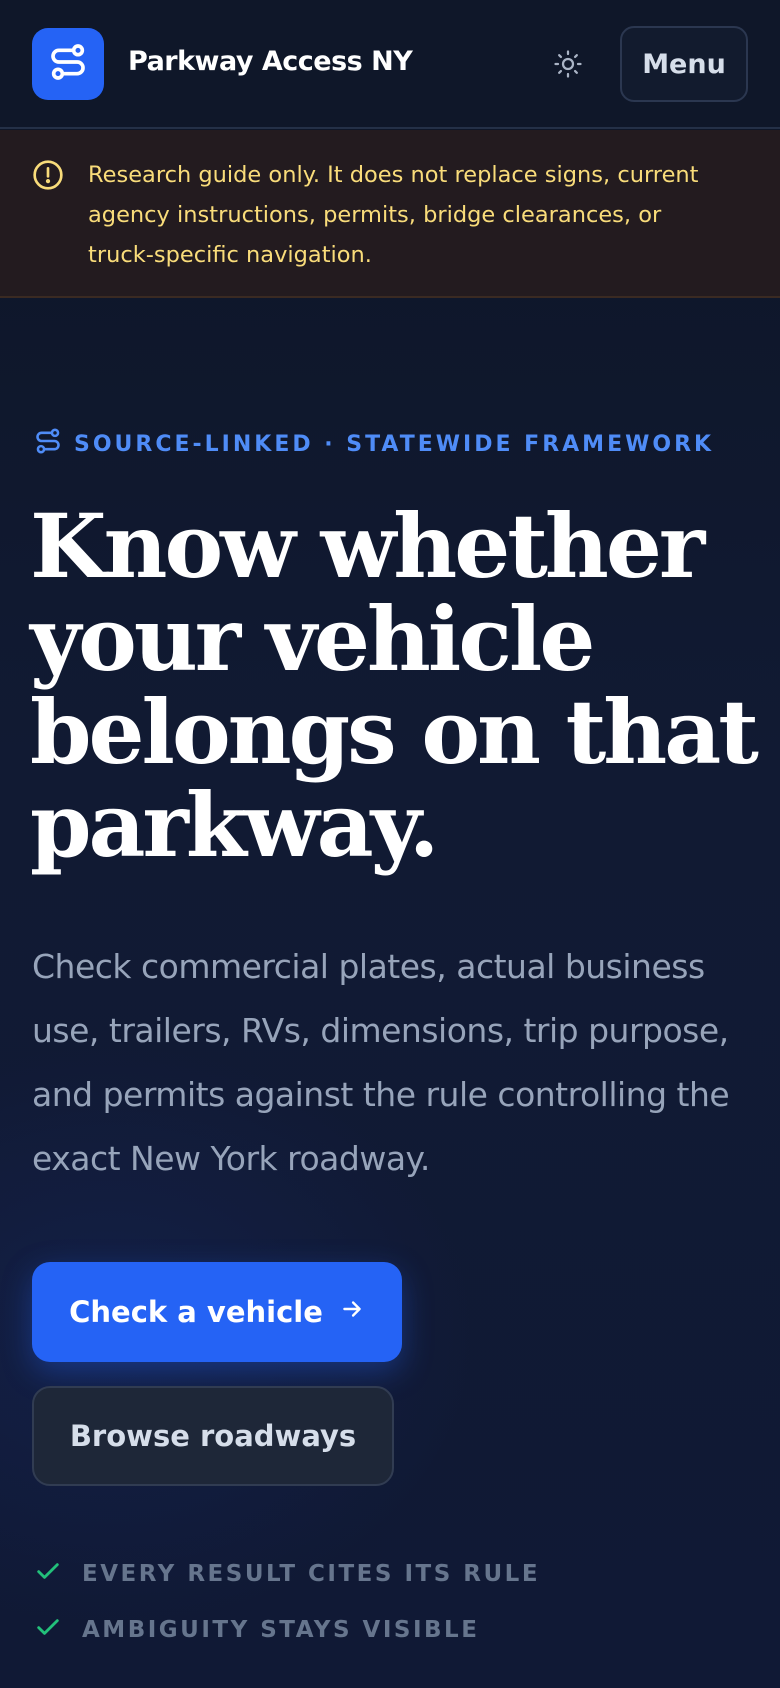  I want to click on top-app-bar: Parkway Access NY Menu, so click(390, 64).